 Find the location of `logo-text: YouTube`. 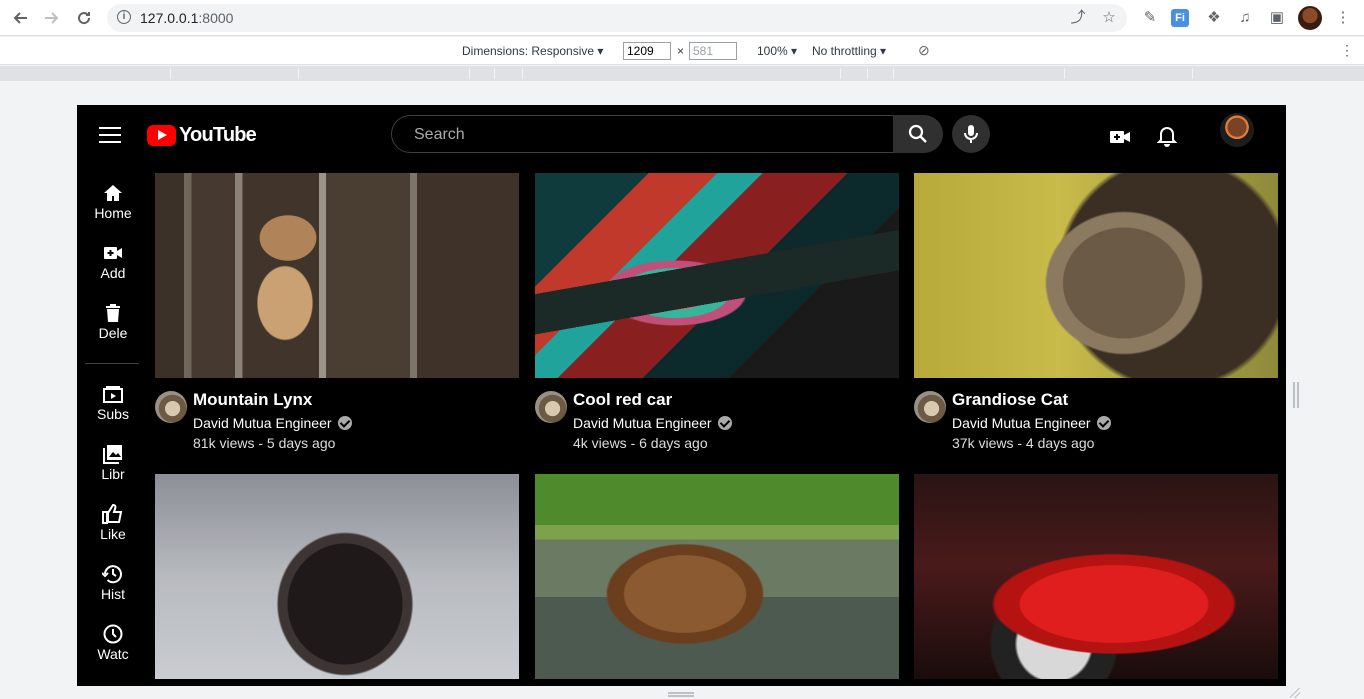

logo-text: YouTube is located at coordinates (218, 135).